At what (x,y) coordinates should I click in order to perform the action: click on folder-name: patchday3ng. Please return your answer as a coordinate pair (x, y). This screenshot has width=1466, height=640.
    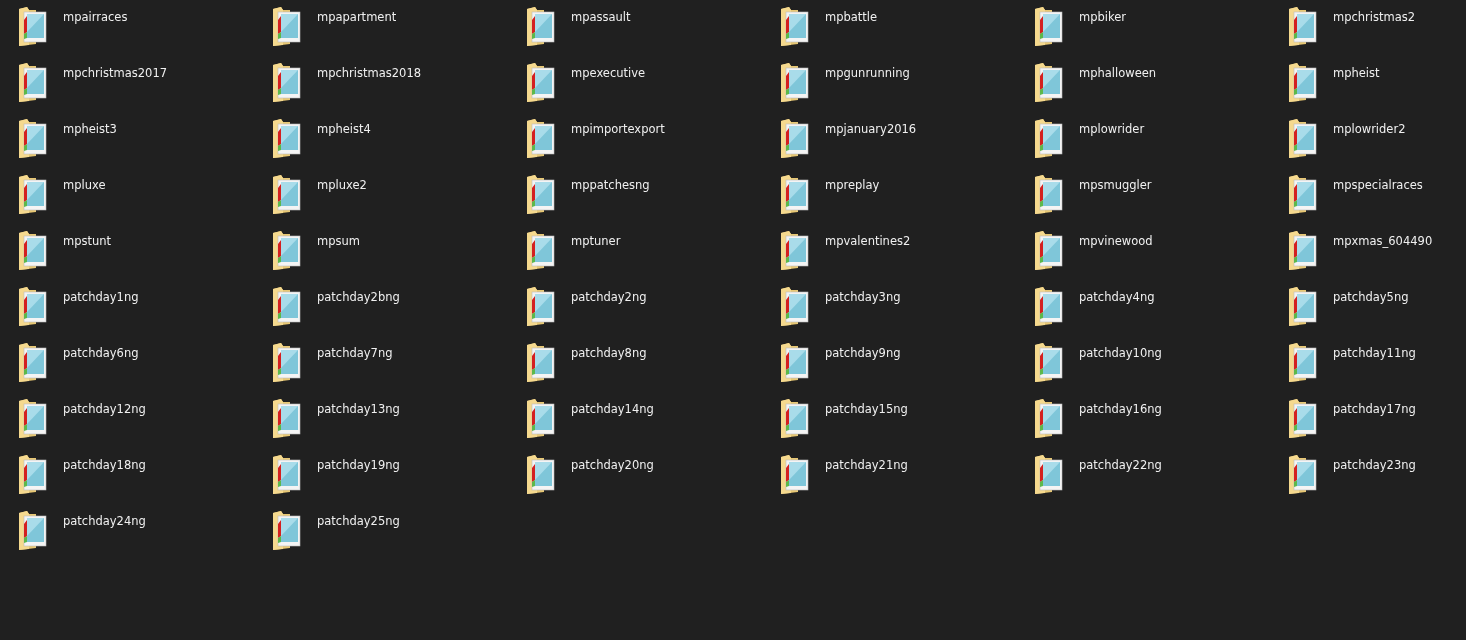
    Looking at the image, I should click on (863, 297).